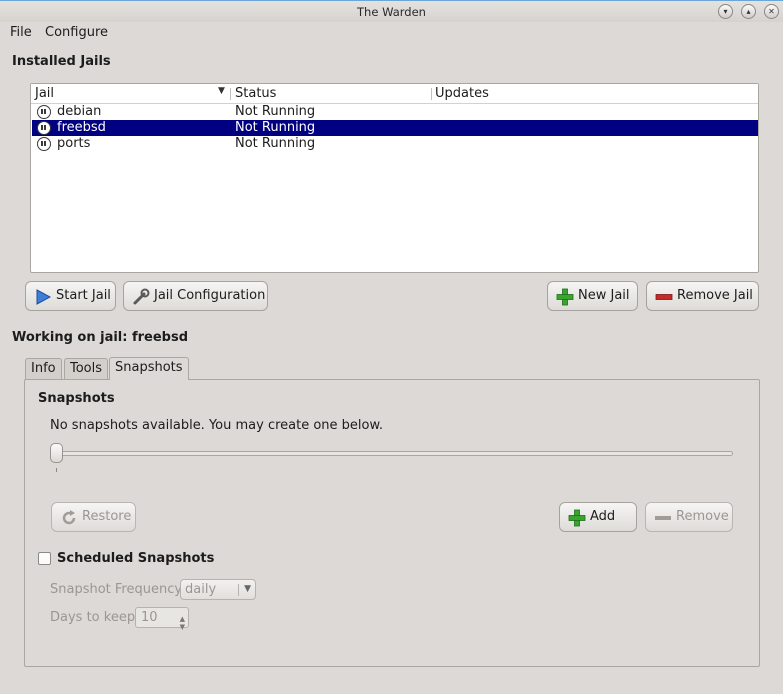 This screenshot has width=783, height=694. What do you see at coordinates (218, 589) in the screenshot?
I see `snapshot-frequency-select: daily ▼` at bounding box center [218, 589].